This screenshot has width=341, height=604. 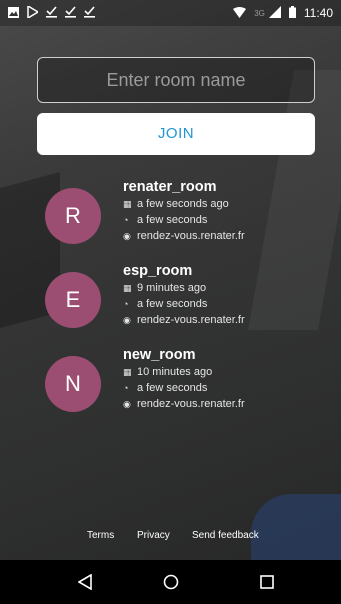 I want to click on room-avatar: R, so click(x=73, y=216).